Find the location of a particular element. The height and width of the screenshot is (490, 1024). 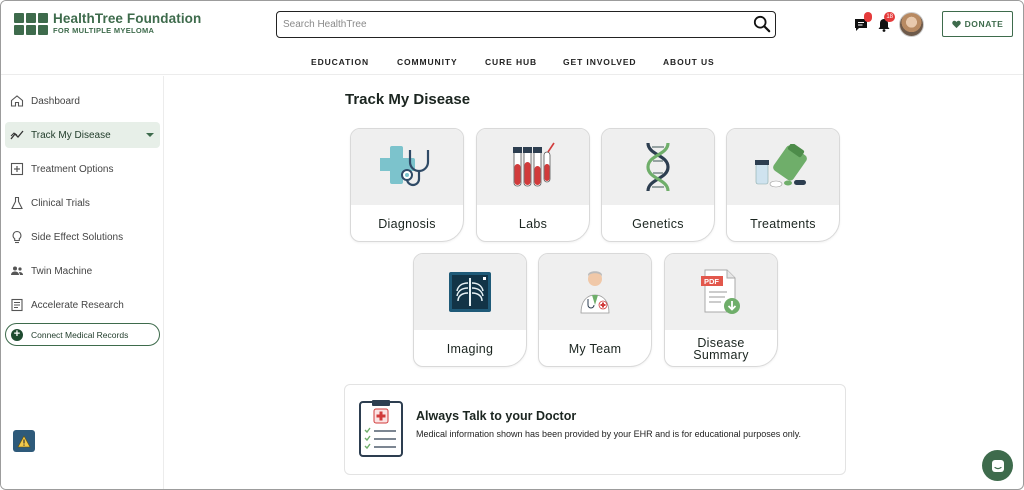

sidebar-item-label: Clinical Trials is located at coordinates (60, 203).